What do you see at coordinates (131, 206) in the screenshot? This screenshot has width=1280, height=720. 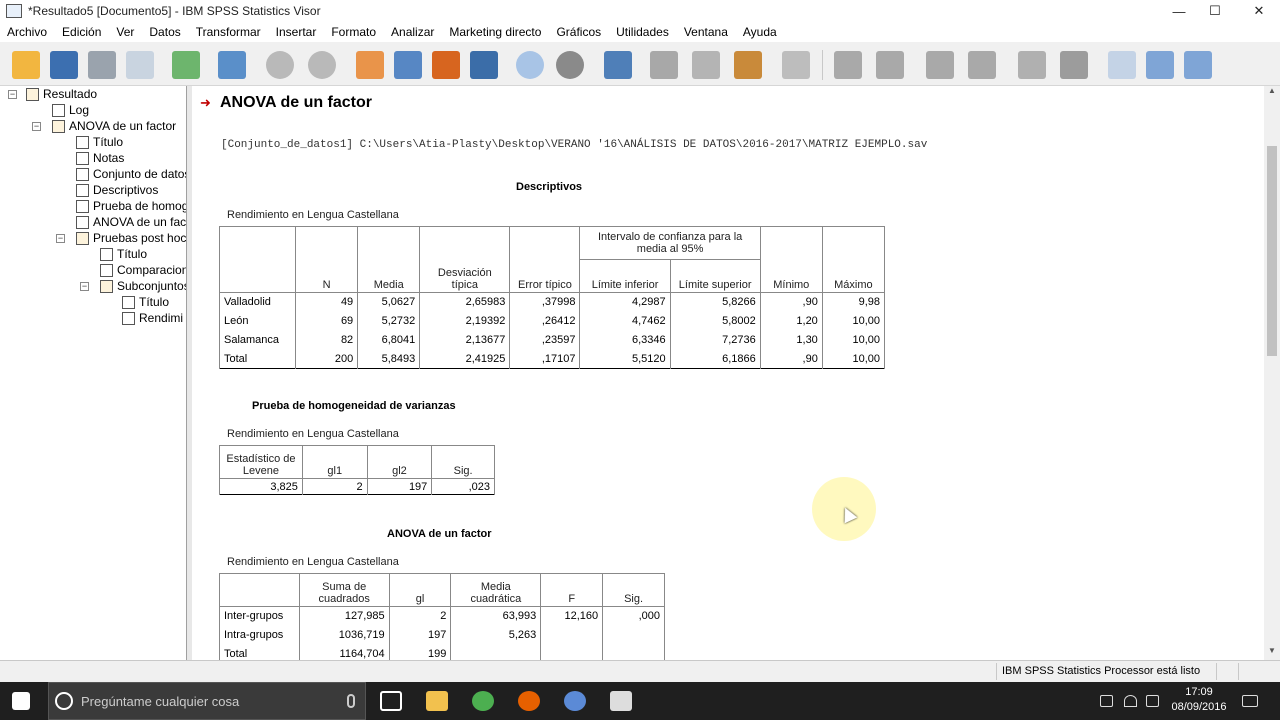 I see `tree-node-prueba-homog: Prueba de homog` at bounding box center [131, 206].